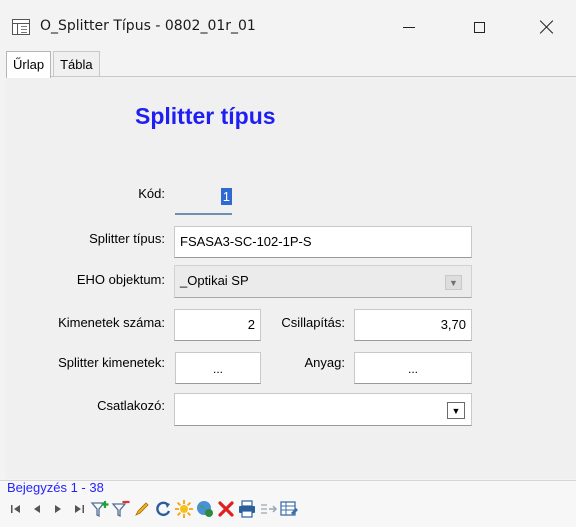 This screenshot has height=527, width=576. What do you see at coordinates (205, 116) in the screenshot?
I see `form-title: Splitter típus` at bounding box center [205, 116].